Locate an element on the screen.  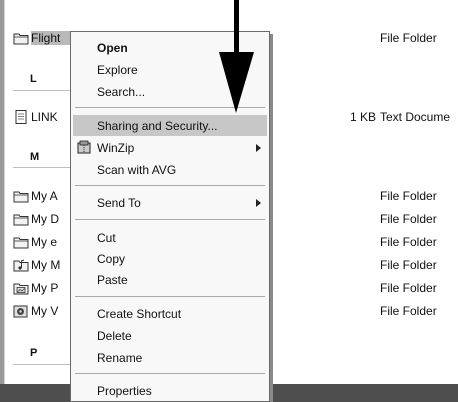
menu-label: Cut is located at coordinates (106, 238).